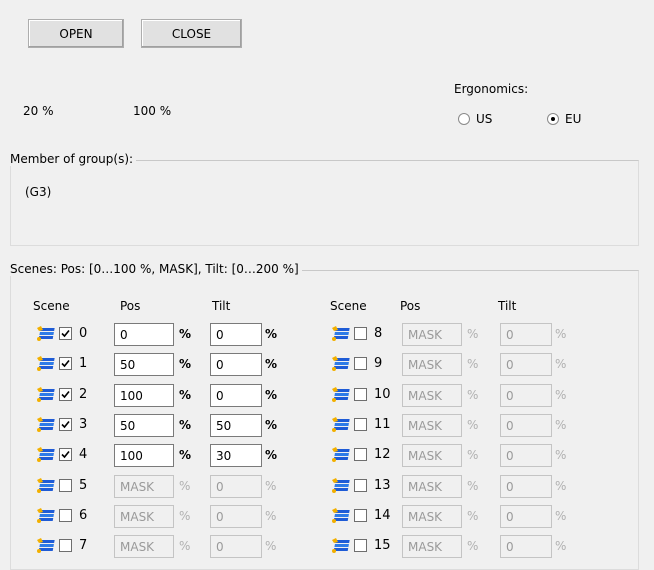  I want to click on scene-2-pos-unit: %, so click(185, 395).